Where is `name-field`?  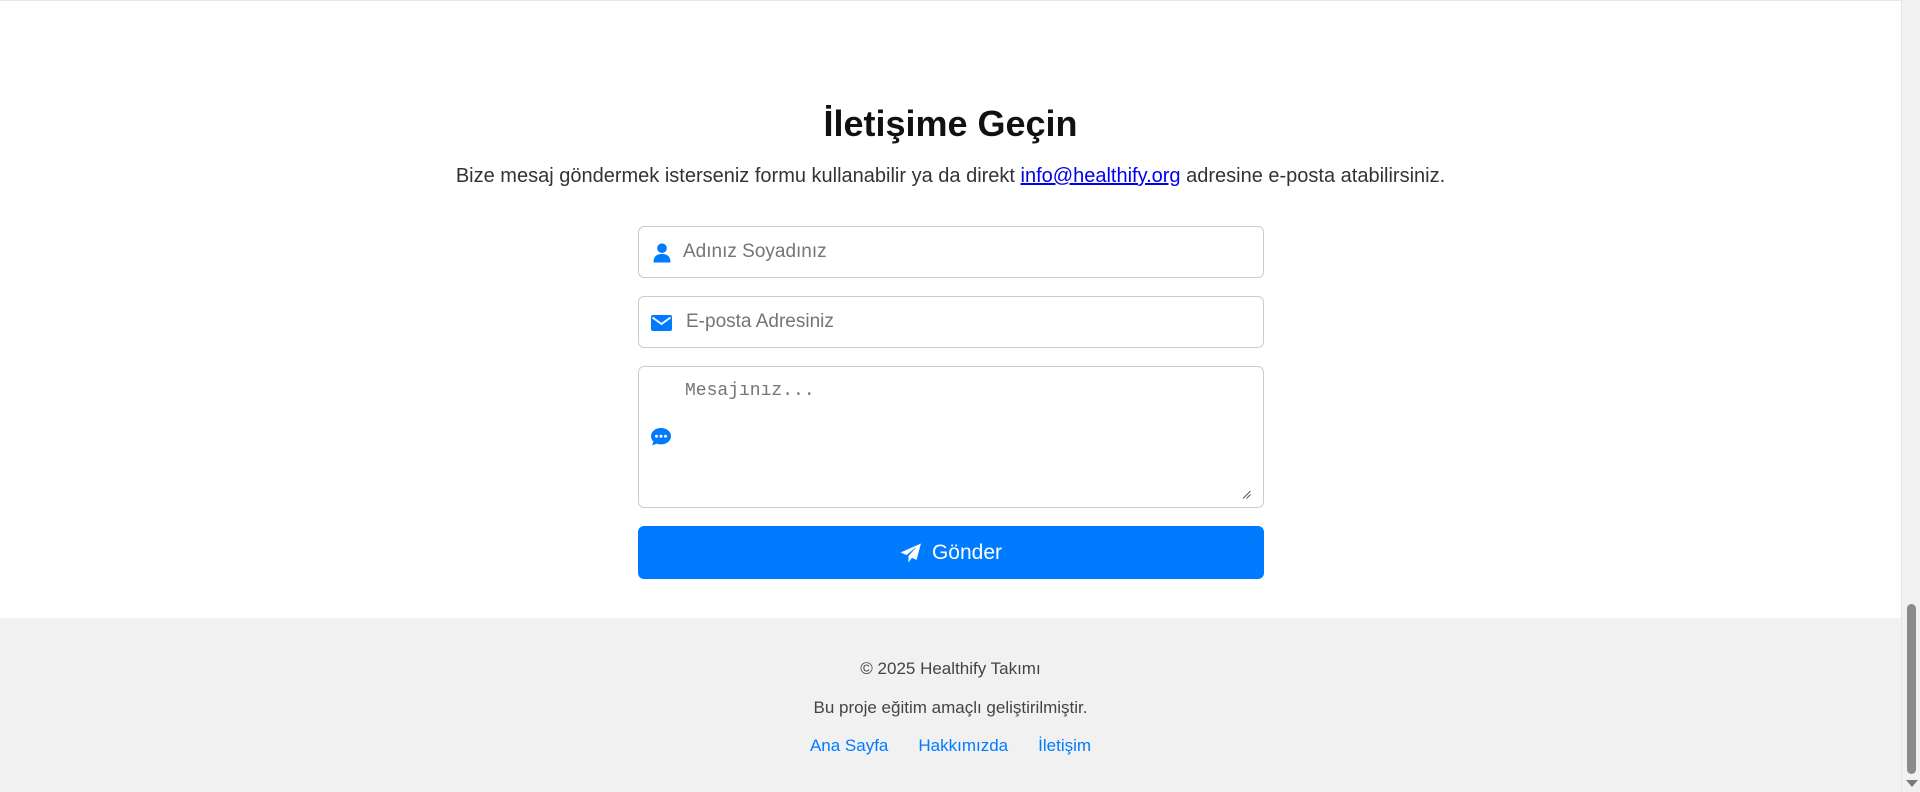
name-field is located at coordinates (951, 252).